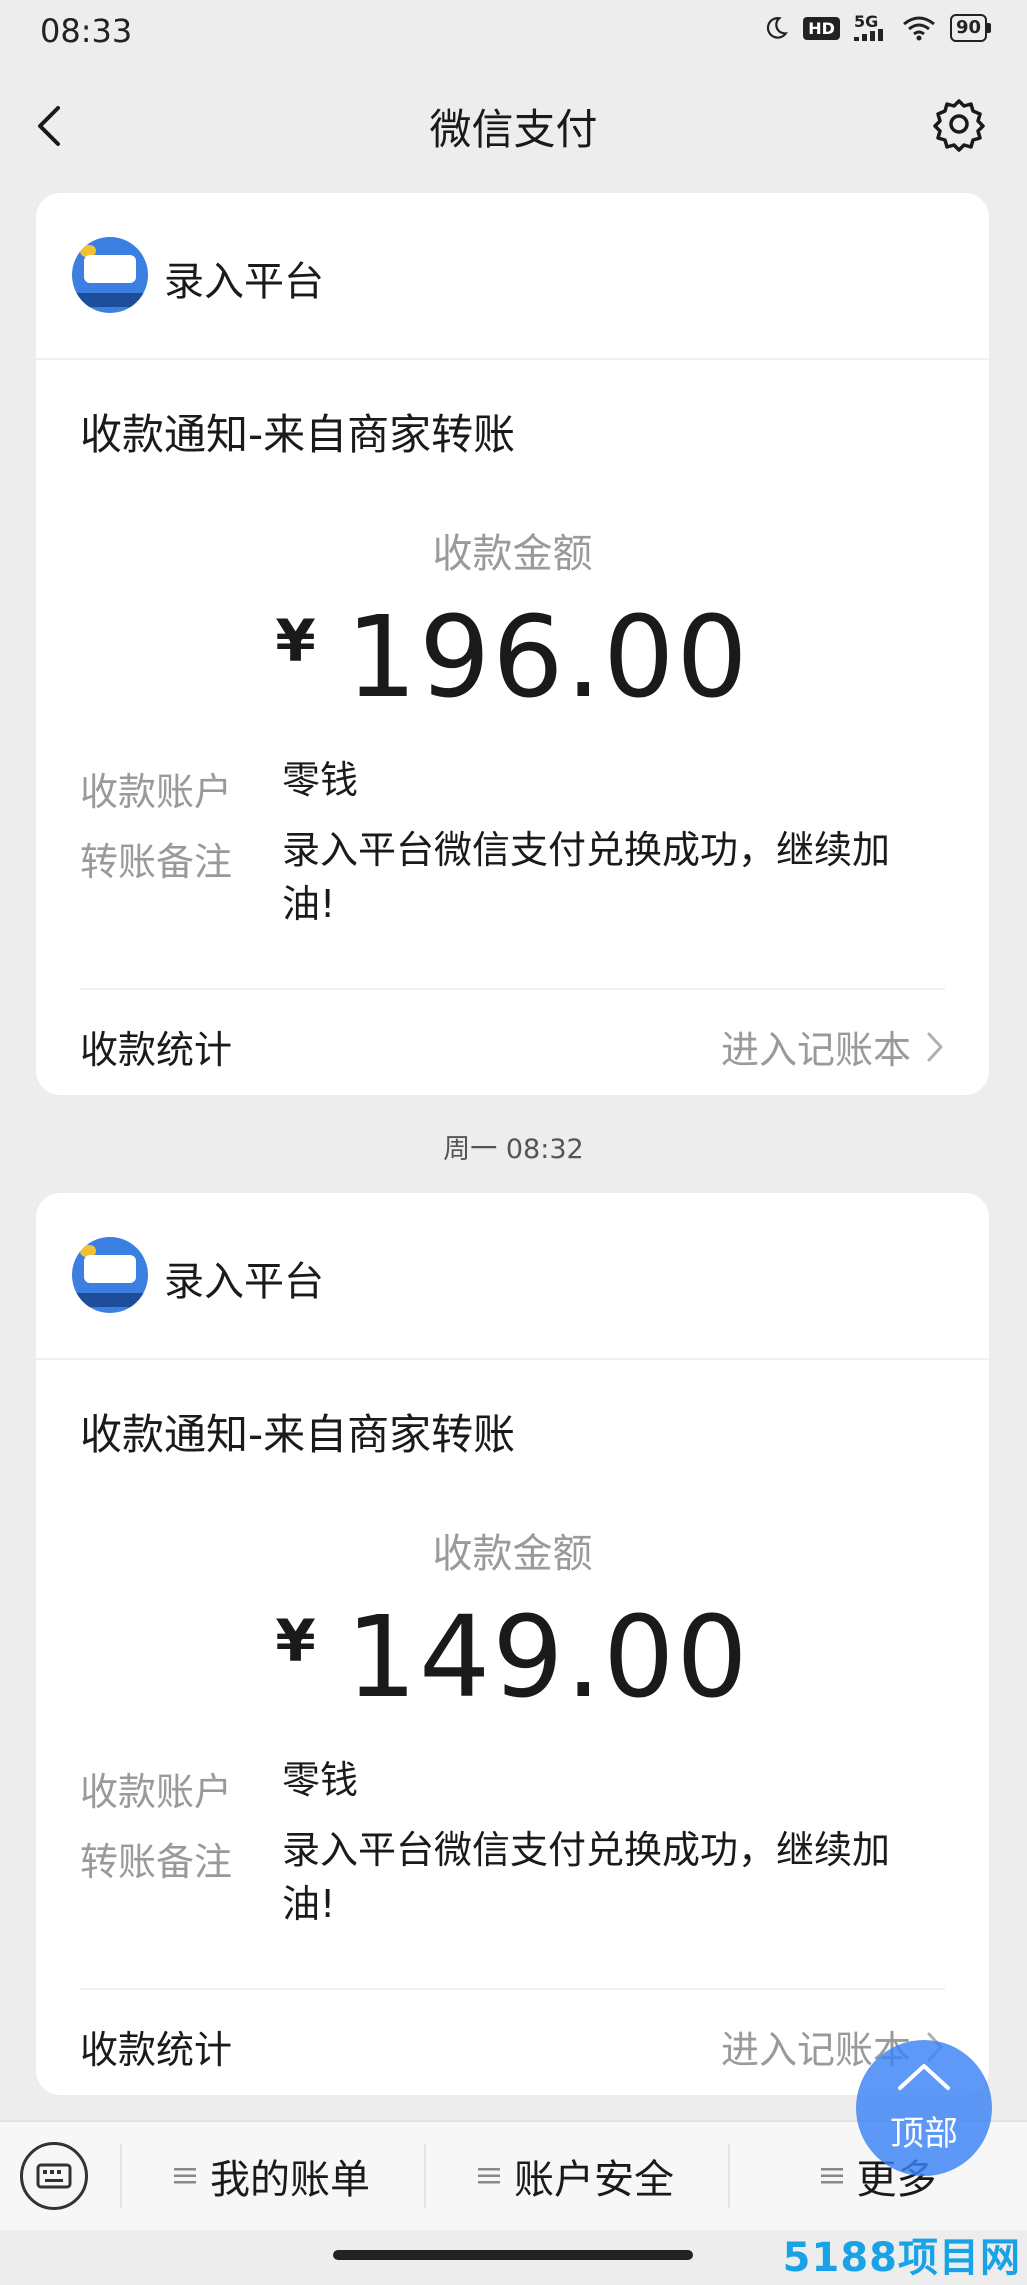 The image size is (1027, 2285). Describe the element at coordinates (924, 2077) in the screenshot. I see `chevron-up-icon` at that location.